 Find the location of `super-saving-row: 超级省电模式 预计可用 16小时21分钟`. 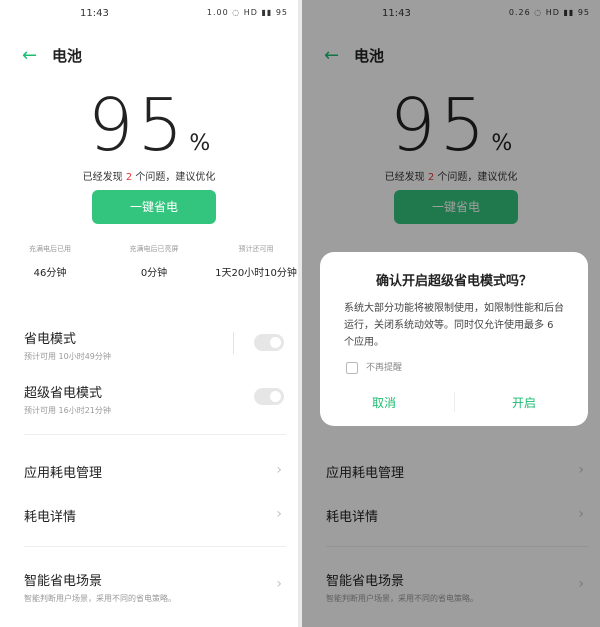

super-saving-row: 超级省电模式 预计可用 16小时21分钟 is located at coordinates (155, 399).